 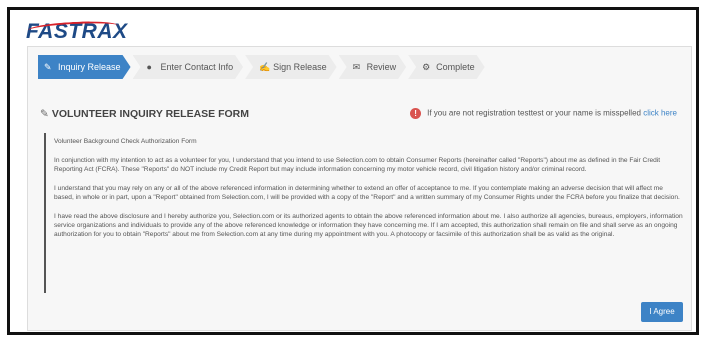 I want to click on step-complete: ⚙ Complete, so click(x=446, y=67).